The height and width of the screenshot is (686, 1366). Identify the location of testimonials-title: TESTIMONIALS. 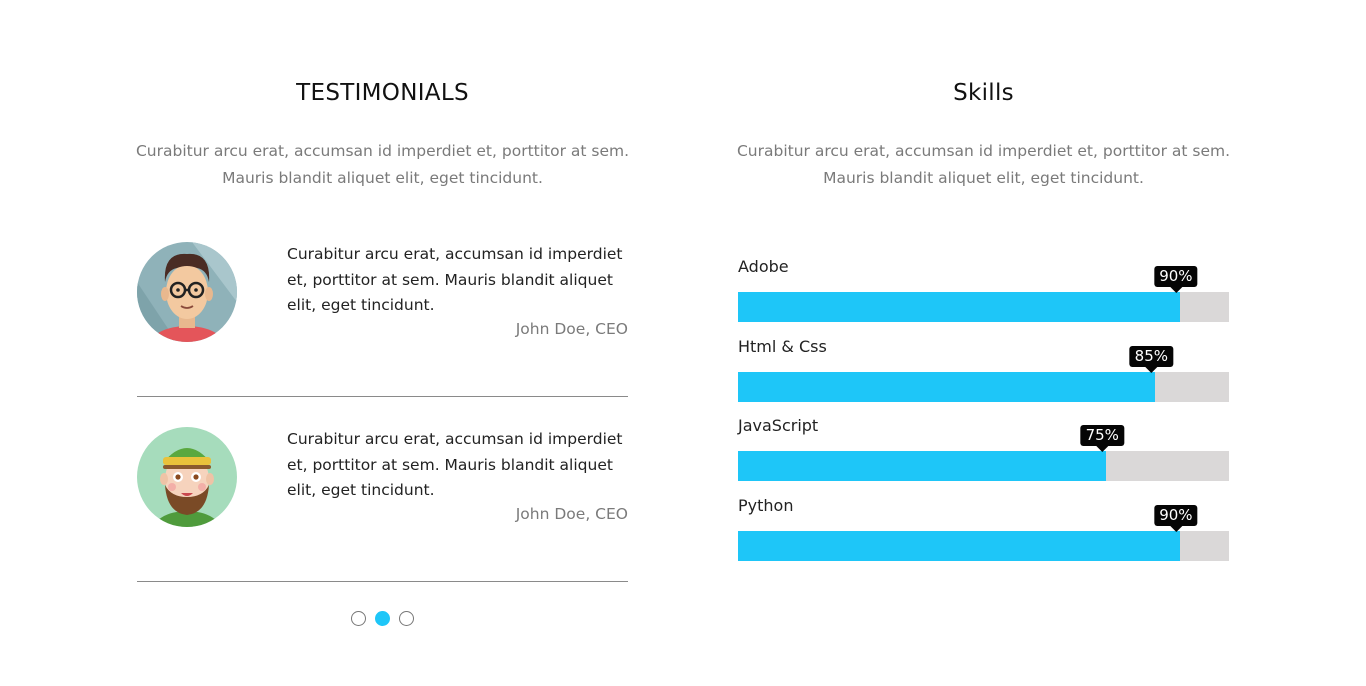
(382, 93).